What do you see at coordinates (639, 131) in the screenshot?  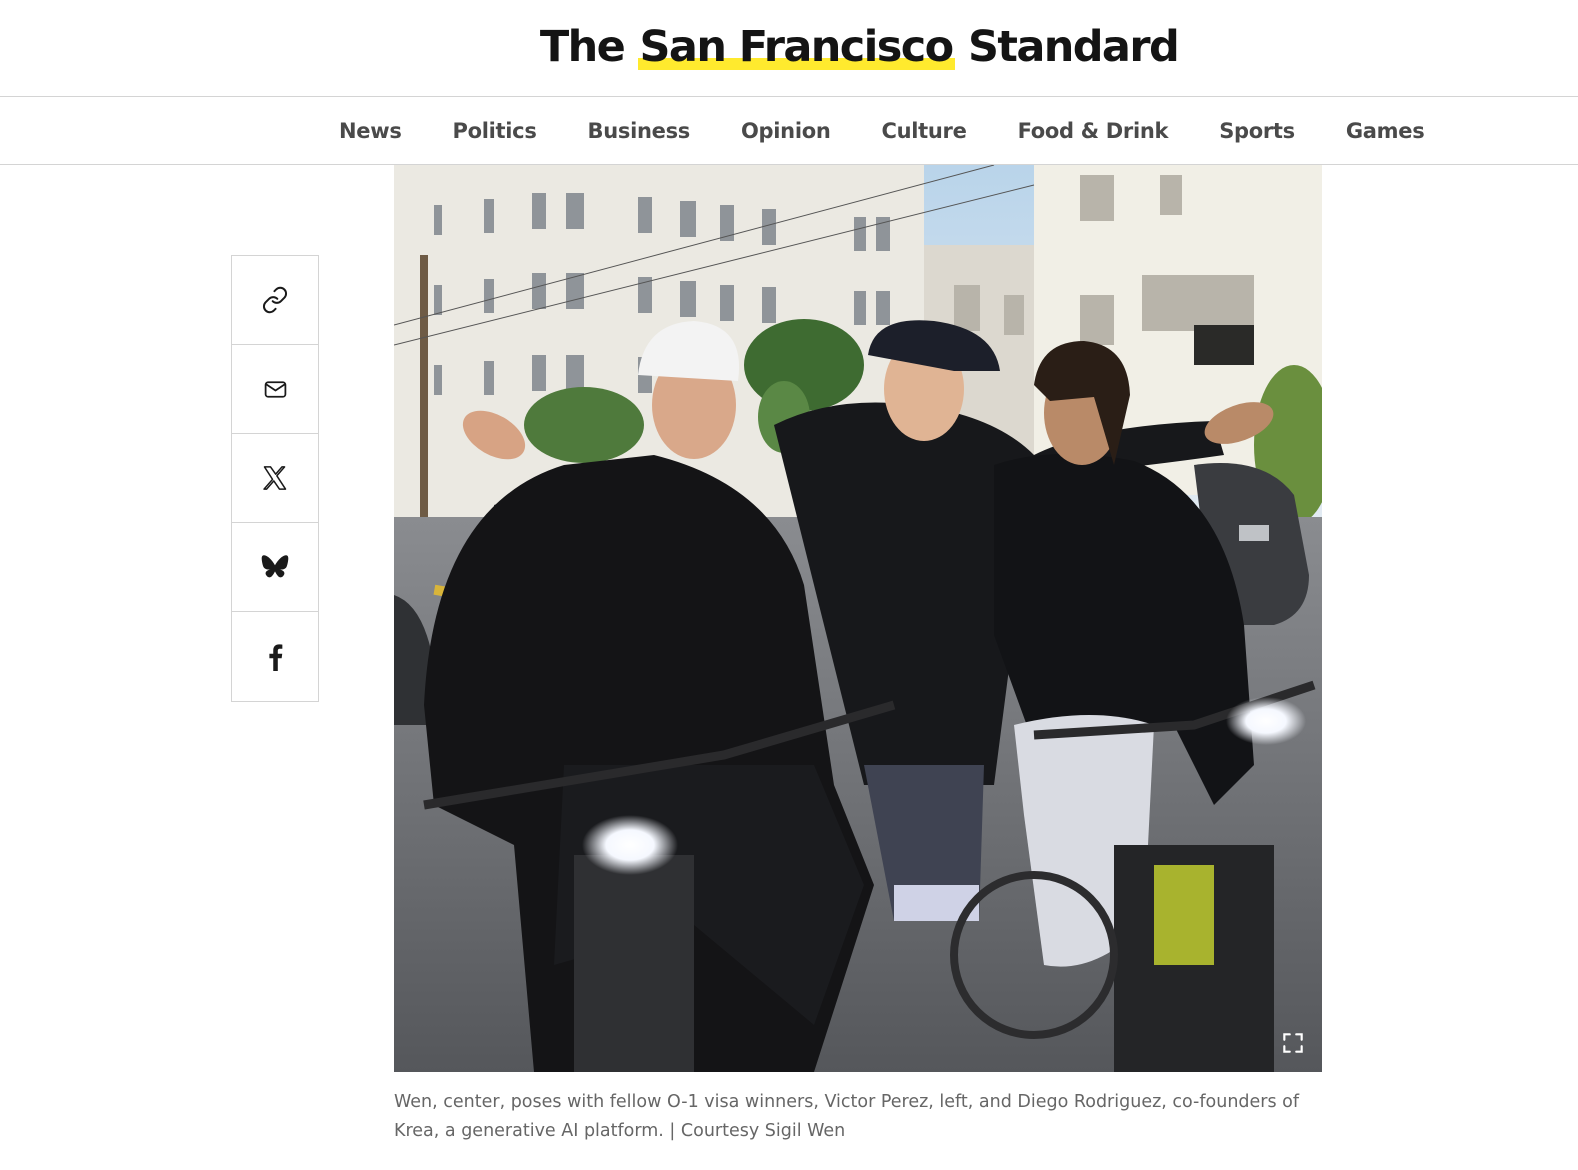 I see `nav-item-business: Business` at bounding box center [639, 131].